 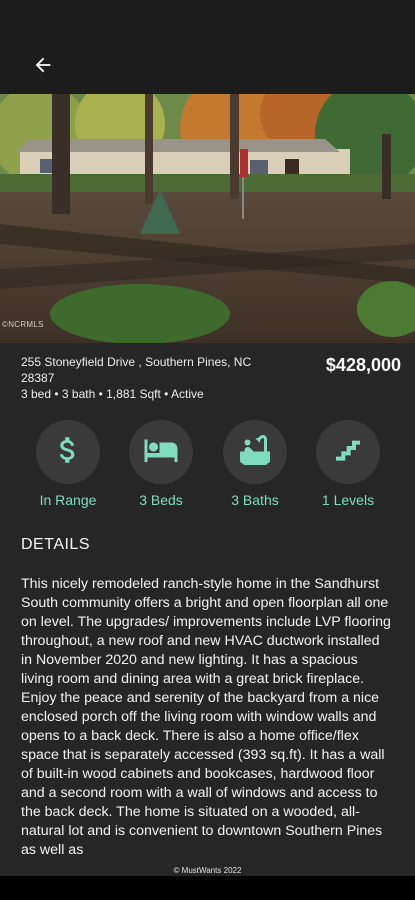 I want to click on stat-label: 1 Levels, so click(x=348, y=500).